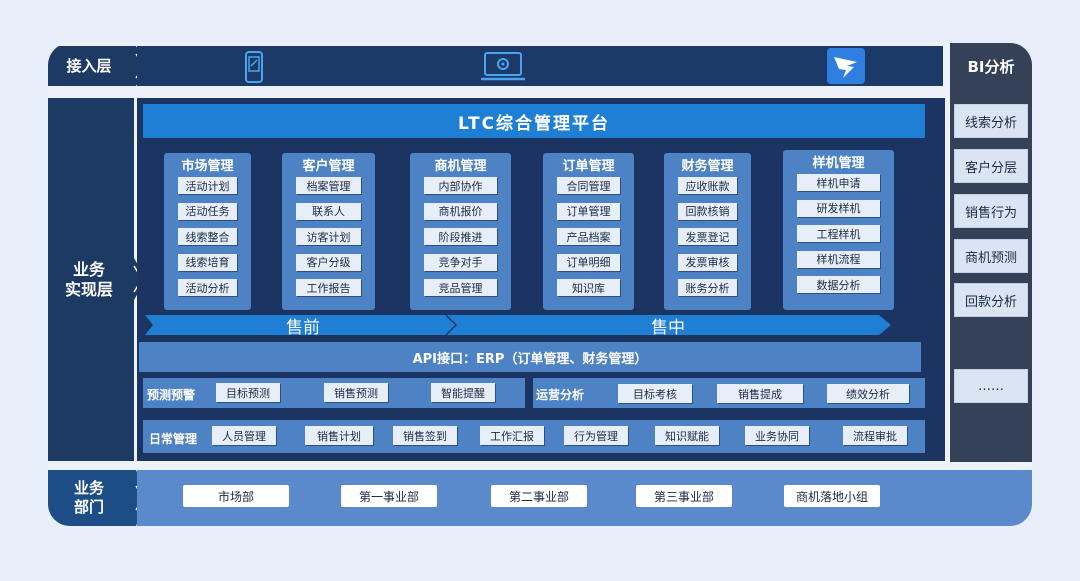  I want to click on module-item: 竞品管理, so click(460, 287).